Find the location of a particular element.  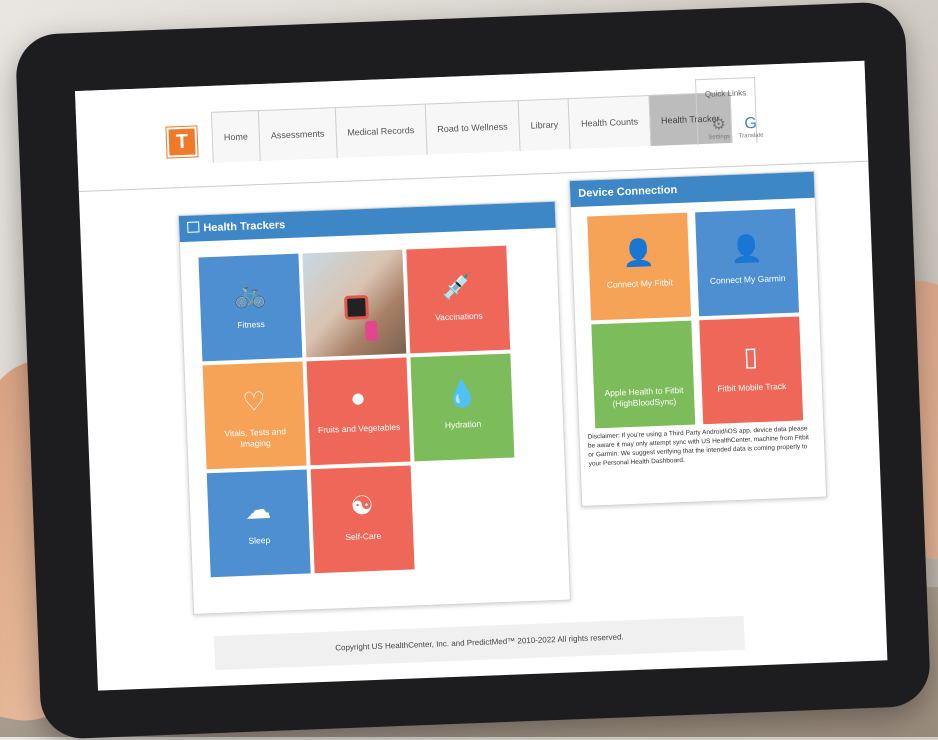

settings-label: Settings is located at coordinates (719, 137).